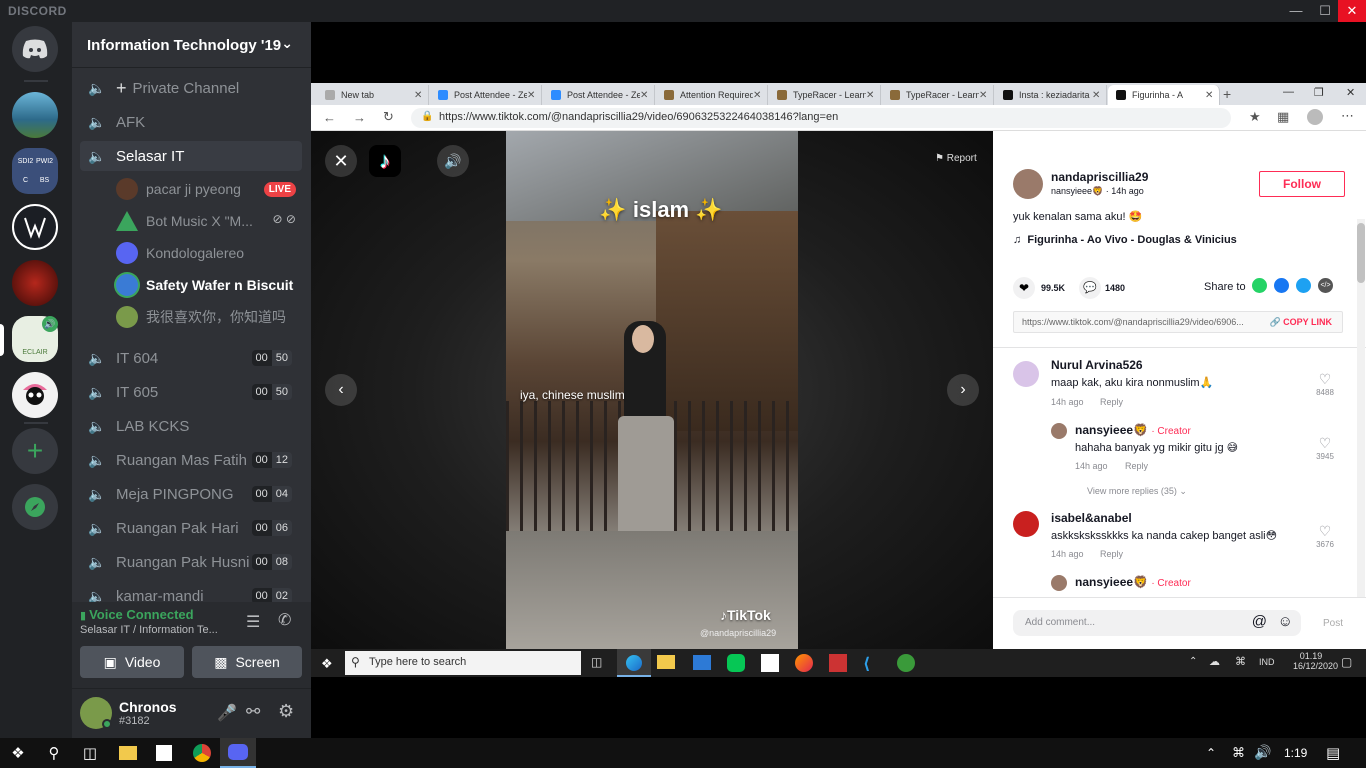 The height and width of the screenshot is (768, 1366). What do you see at coordinates (736, 663) in the screenshot?
I see `line-app-icon` at bounding box center [736, 663].